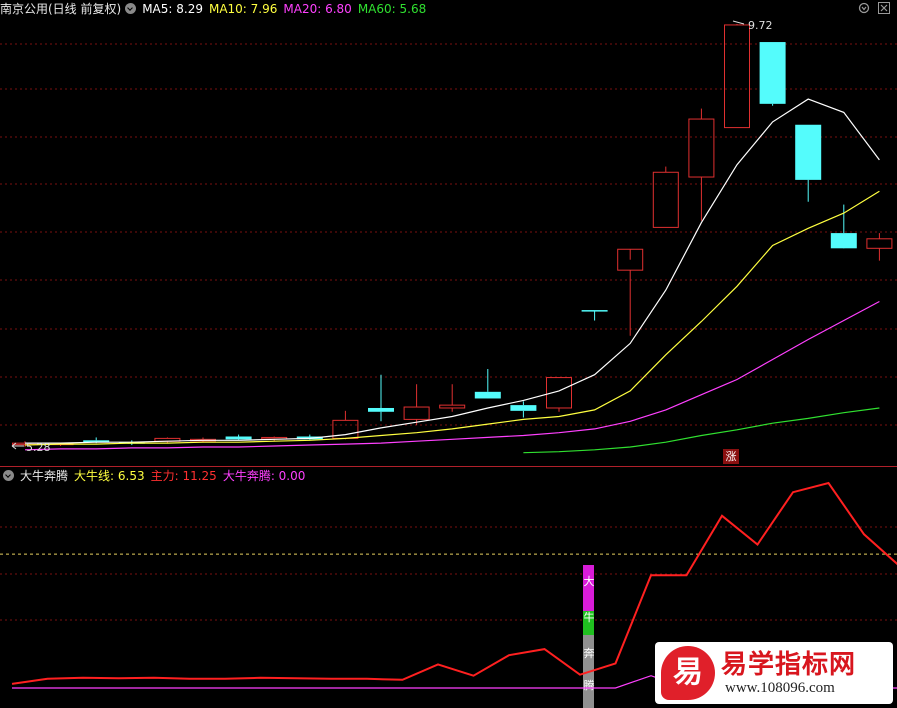 Image resolution: width=897 pixels, height=708 pixels. What do you see at coordinates (789, 665) in the screenshot?
I see `watermark-title: 易学指标网` at bounding box center [789, 665].